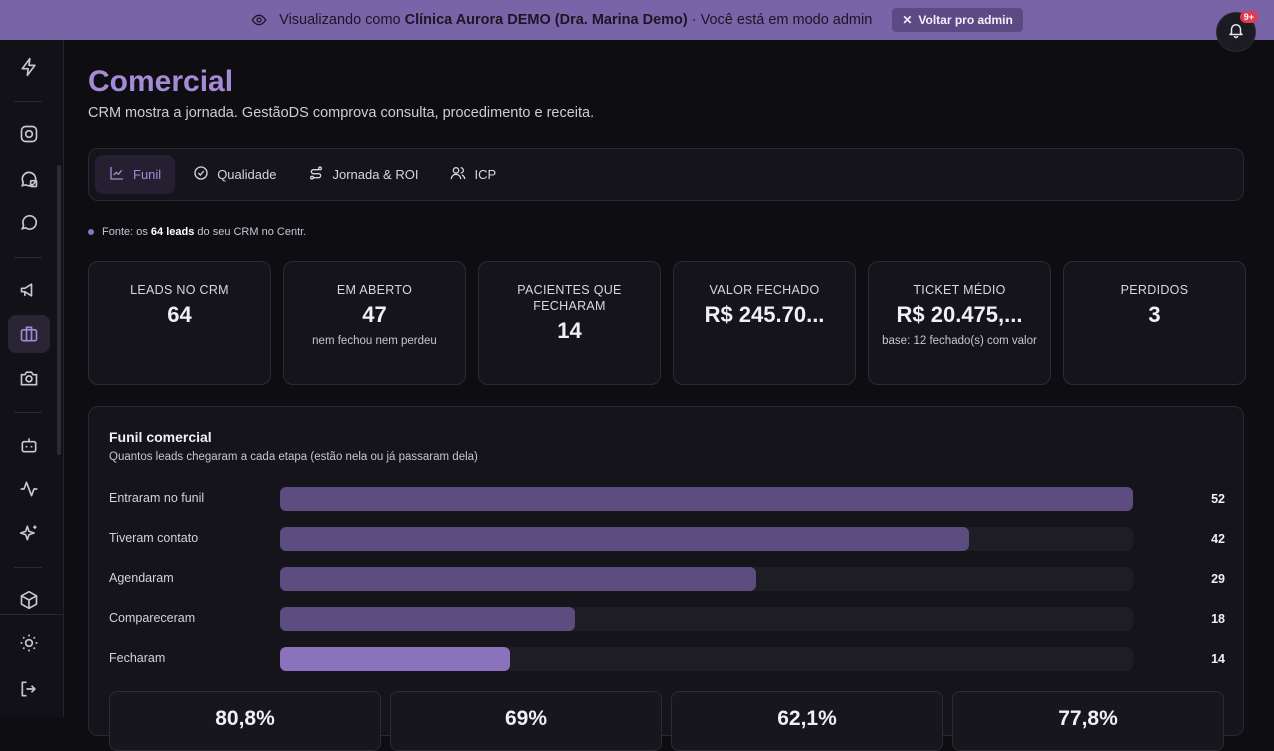 The width and height of the screenshot is (1274, 751). Describe the element at coordinates (1154, 290) in the screenshot. I see `kpi-label: PERDIDOS` at that location.